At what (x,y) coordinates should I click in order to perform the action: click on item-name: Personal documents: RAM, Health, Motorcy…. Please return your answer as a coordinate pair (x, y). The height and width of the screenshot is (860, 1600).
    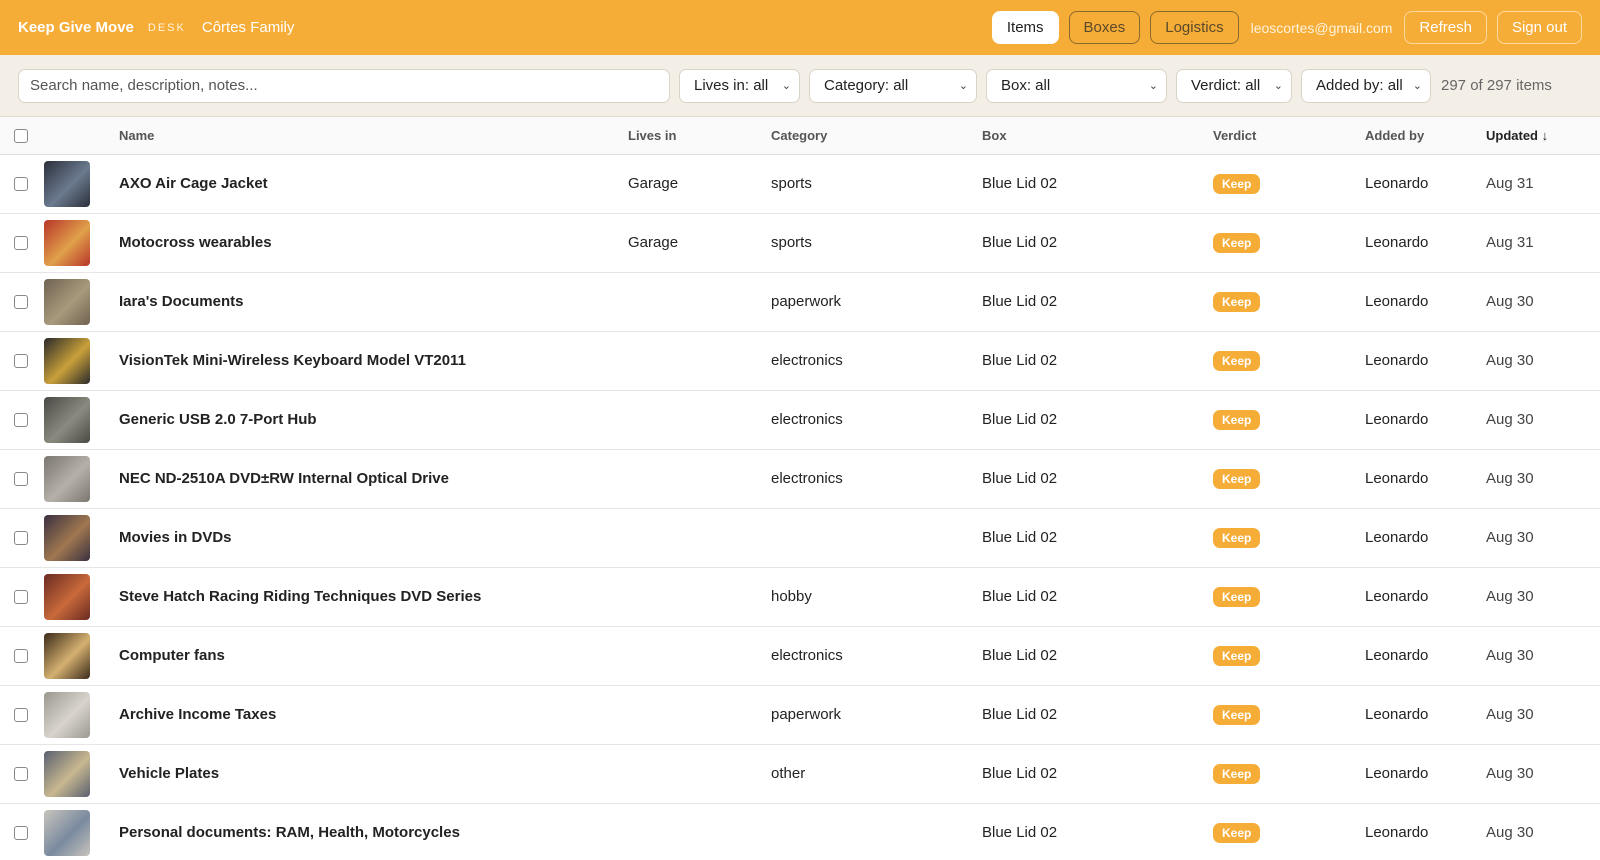
    Looking at the image, I should click on (373, 831).